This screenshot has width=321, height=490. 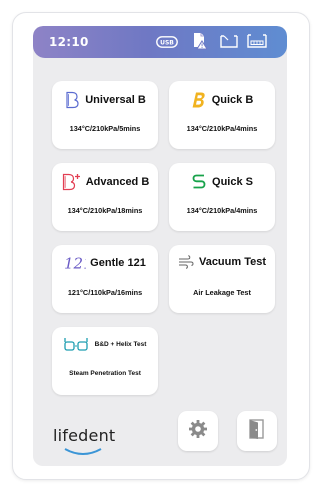 I want to click on card-header: Vacuum Test, so click(x=222, y=262).